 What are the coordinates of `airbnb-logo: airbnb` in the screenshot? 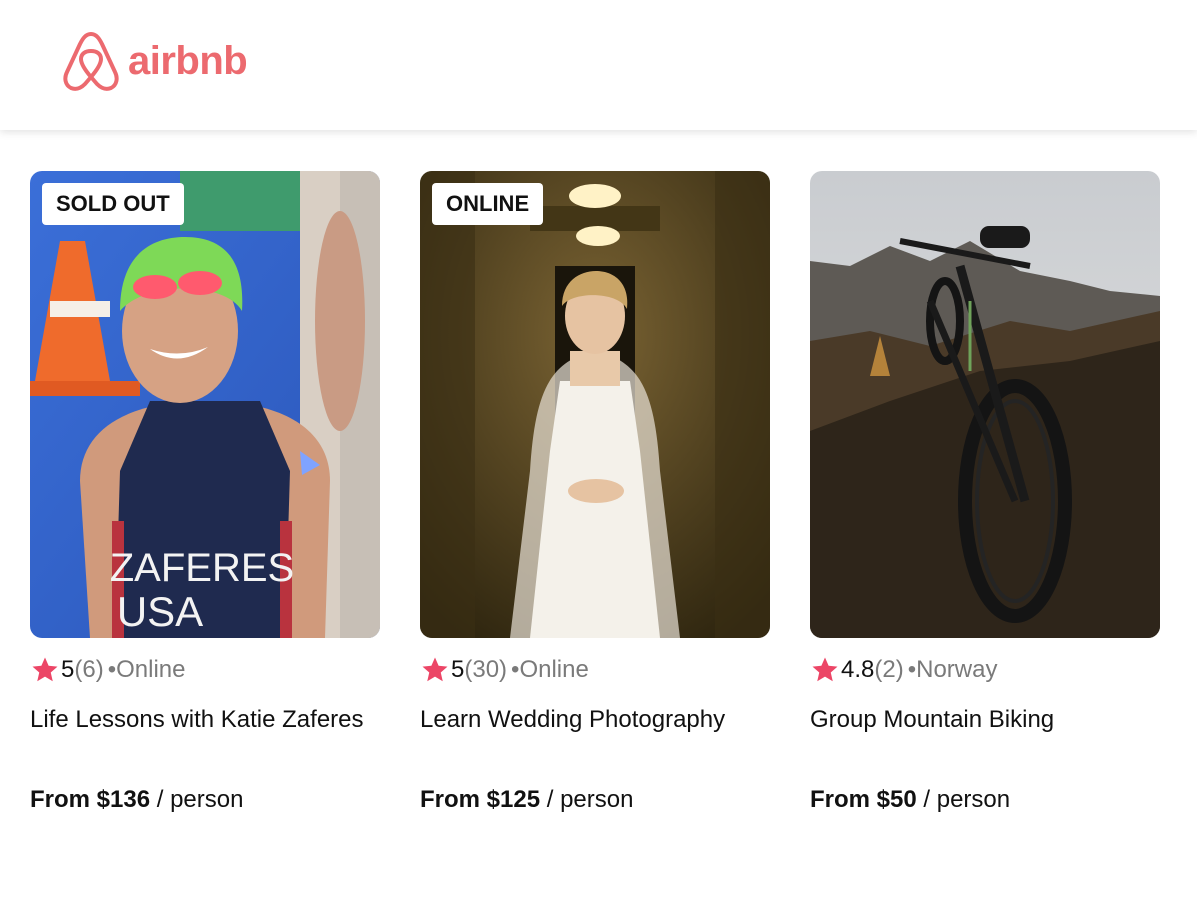 It's located at (155, 61).